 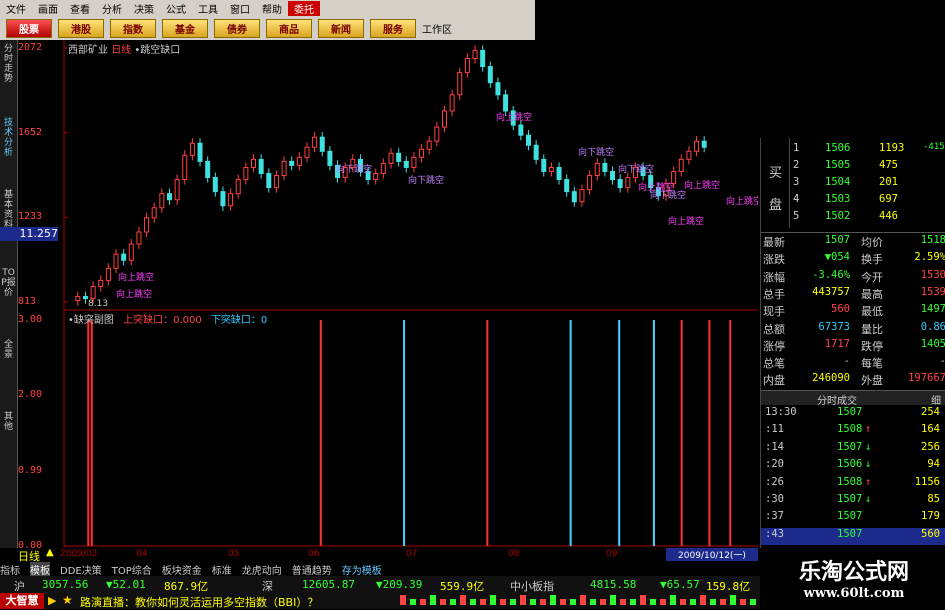 What do you see at coordinates (393, 28) in the screenshot?
I see `category-button-7: 服务` at bounding box center [393, 28].